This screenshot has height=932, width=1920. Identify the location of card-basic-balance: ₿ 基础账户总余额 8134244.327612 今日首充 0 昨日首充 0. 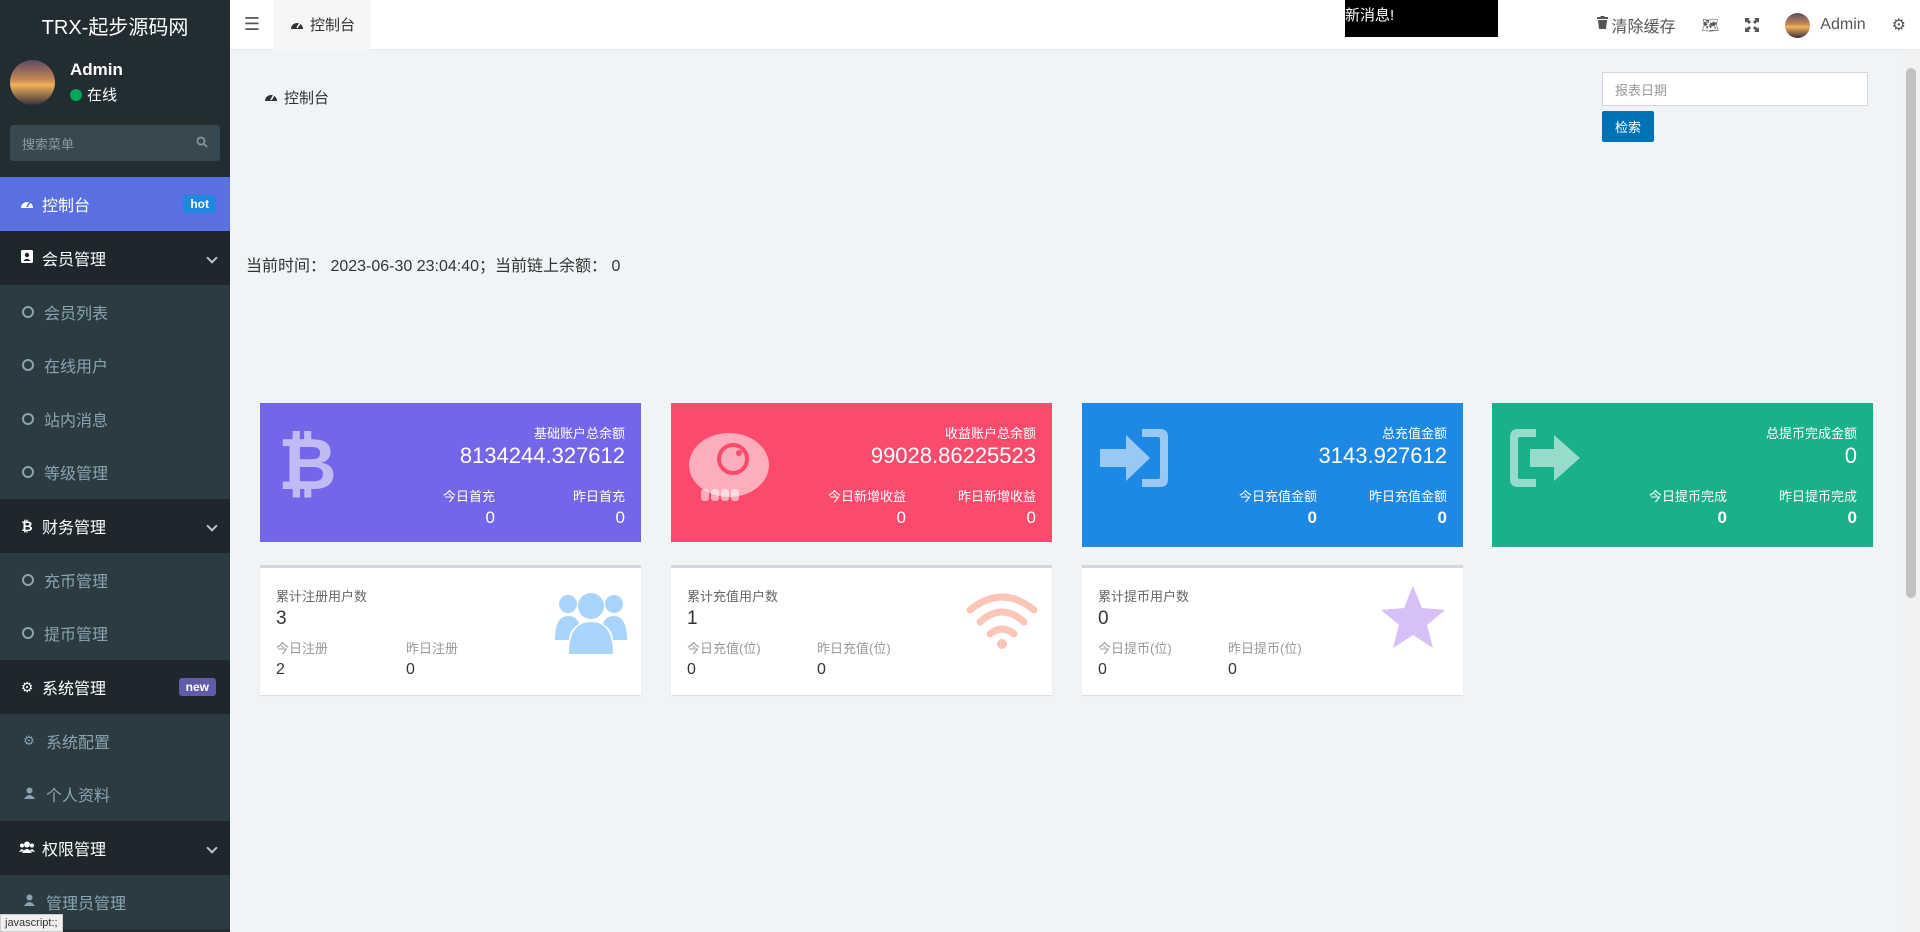
(450, 472).